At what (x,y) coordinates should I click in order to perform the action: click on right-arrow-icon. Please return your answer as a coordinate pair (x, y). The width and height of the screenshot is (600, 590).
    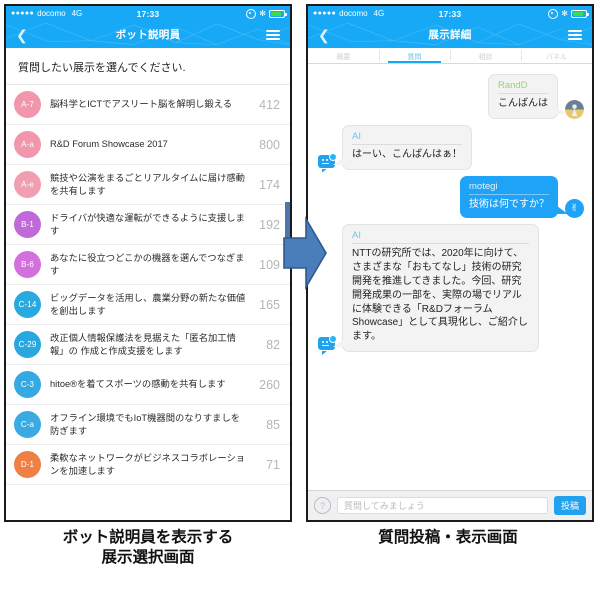
    Looking at the image, I should click on (305, 253).